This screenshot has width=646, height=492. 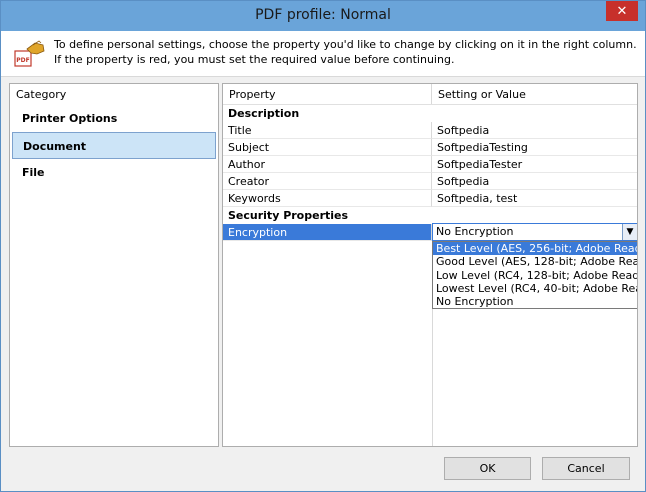 I want to click on dialog-footer: OK Cancel, so click(x=323, y=470).